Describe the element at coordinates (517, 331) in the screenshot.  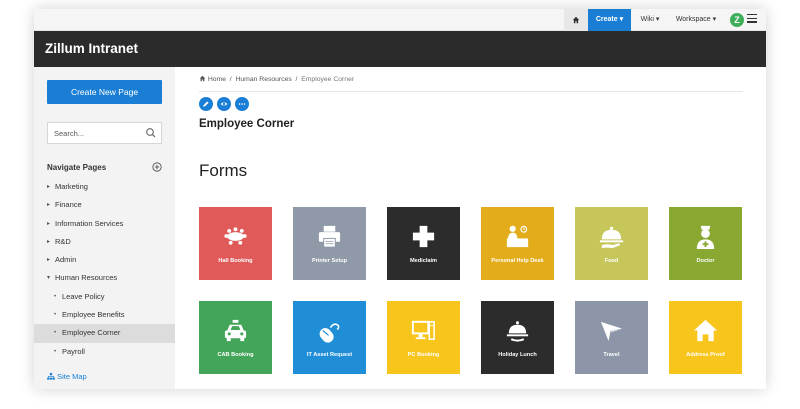
I see `serving-tray-icon` at that location.